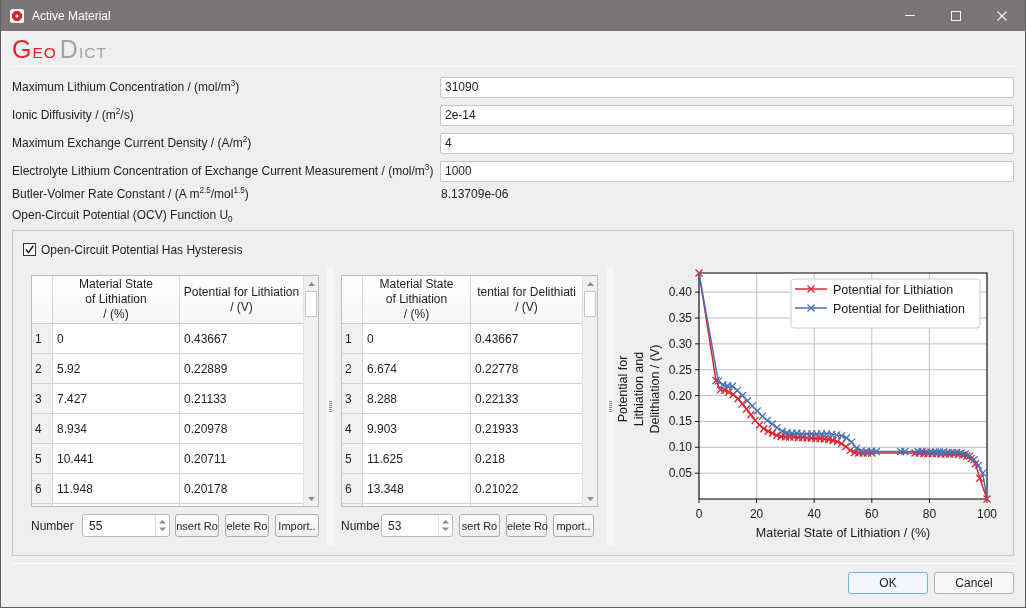  What do you see at coordinates (956, 15) in the screenshot?
I see `maximize-icon` at bounding box center [956, 15].